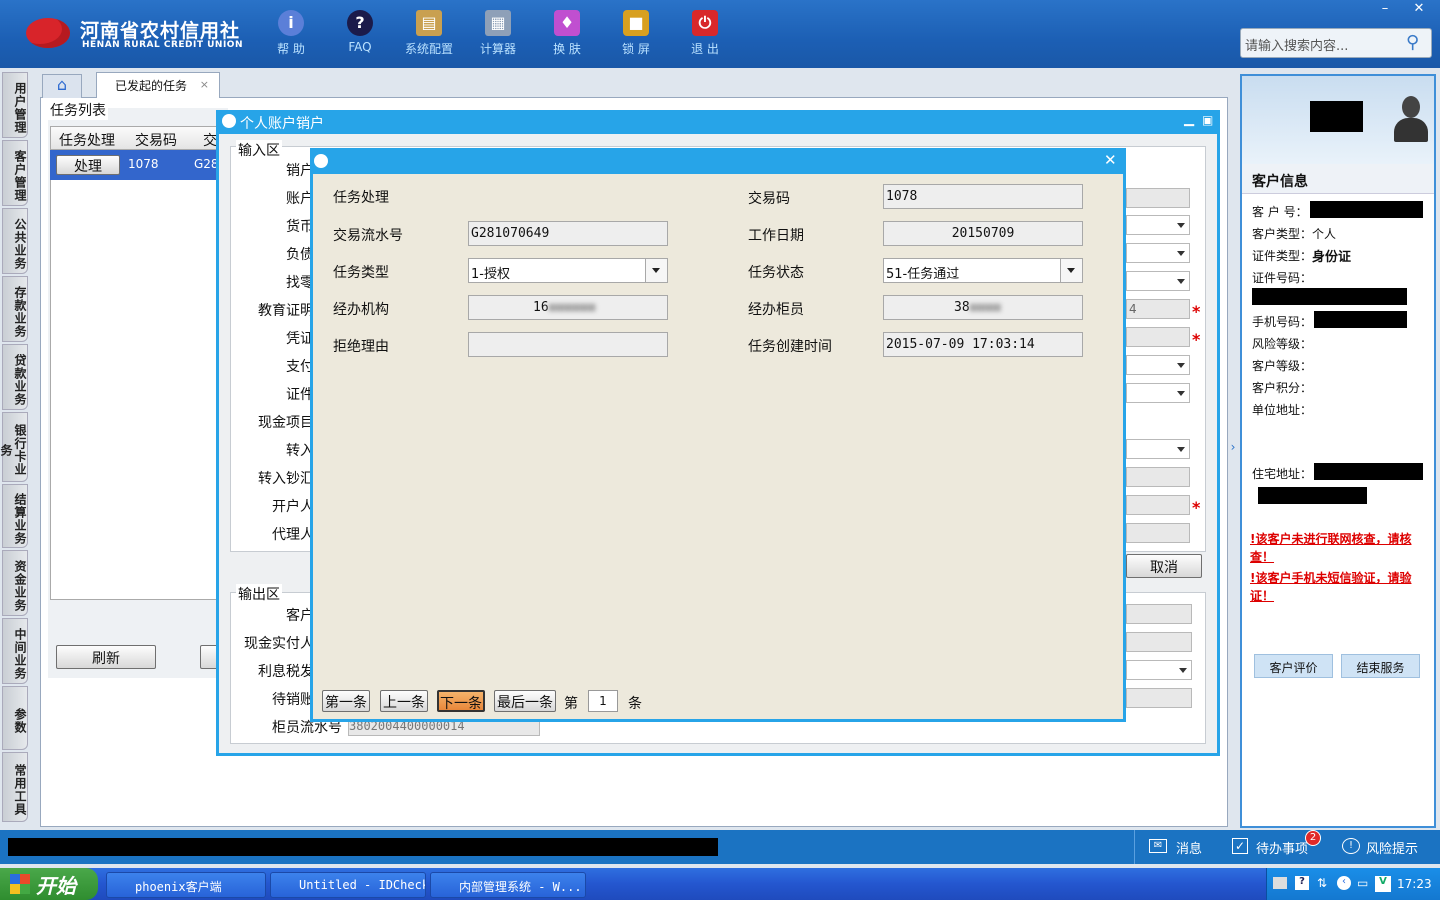 This screenshot has height=900, width=1440. Describe the element at coordinates (1158, 393) in the screenshot. I see `certificate-select` at that location.